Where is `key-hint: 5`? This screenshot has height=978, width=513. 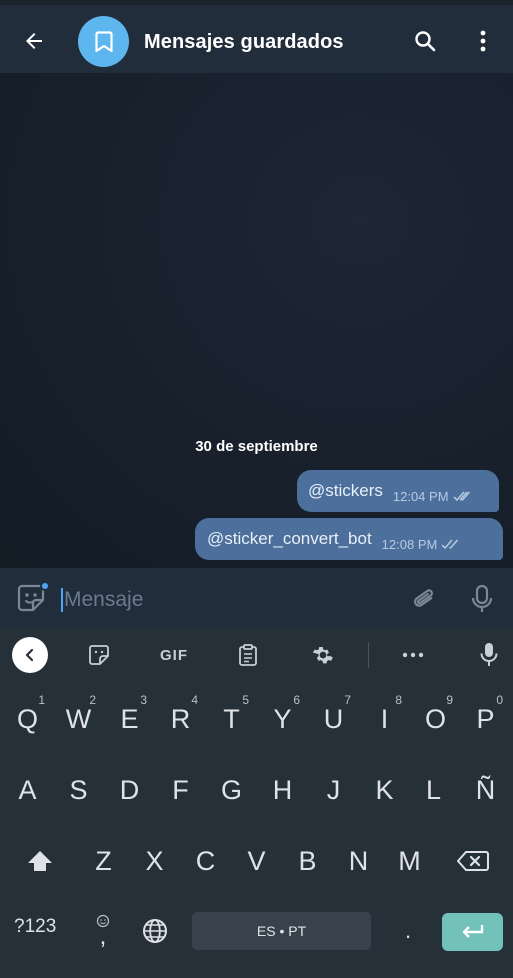
key-hint: 5 is located at coordinates (245, 700).